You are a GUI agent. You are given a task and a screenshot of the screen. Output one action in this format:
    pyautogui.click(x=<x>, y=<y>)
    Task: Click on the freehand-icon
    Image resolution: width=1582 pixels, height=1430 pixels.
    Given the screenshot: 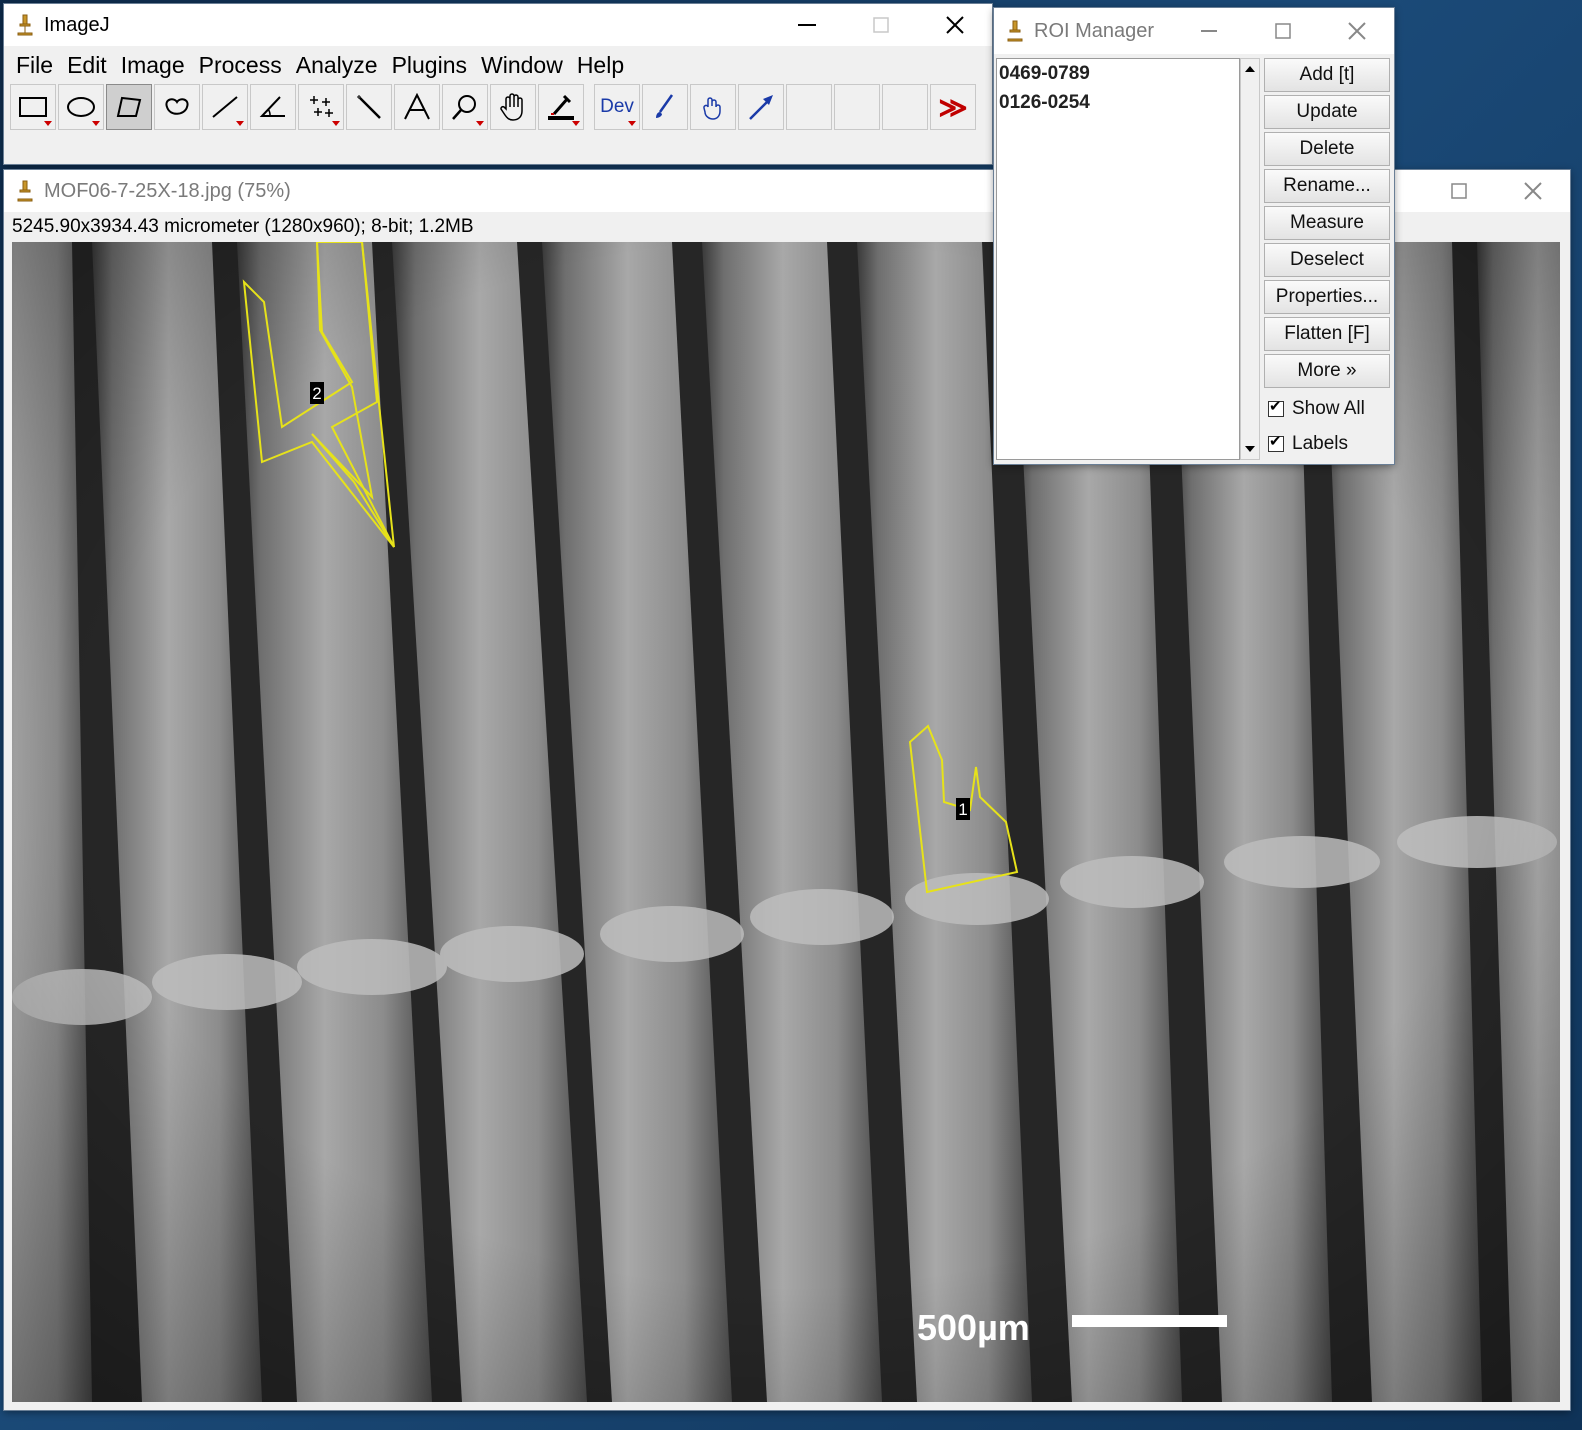 What is the action you would take?
    pyautogui.click(x=177, y=106)
    